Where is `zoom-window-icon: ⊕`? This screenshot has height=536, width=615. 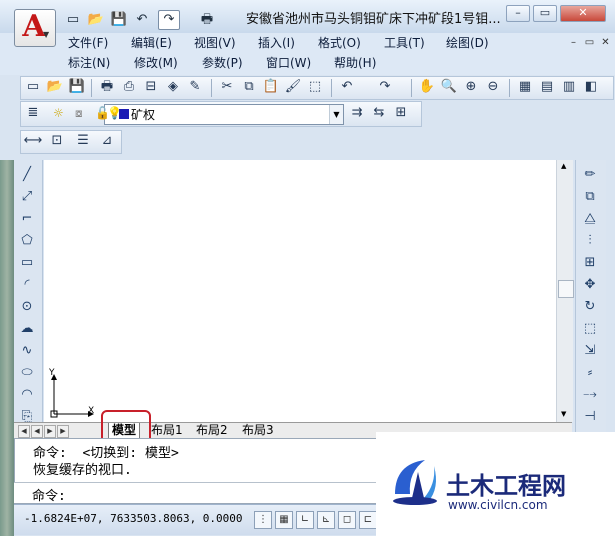 zoom-window-icon: ⊕ is located at coordinates (471, 87).